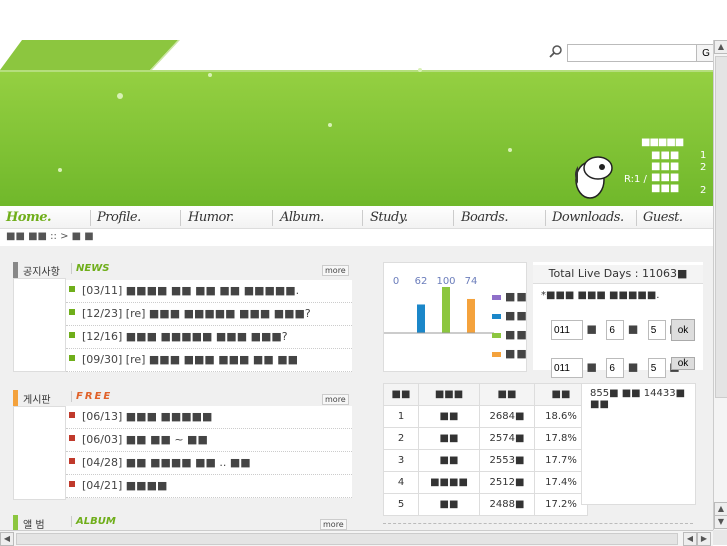 The image size is (727, 546). I want to click on table-row: 2 ■■ 2574■ 17.8%, so click(485, 438).